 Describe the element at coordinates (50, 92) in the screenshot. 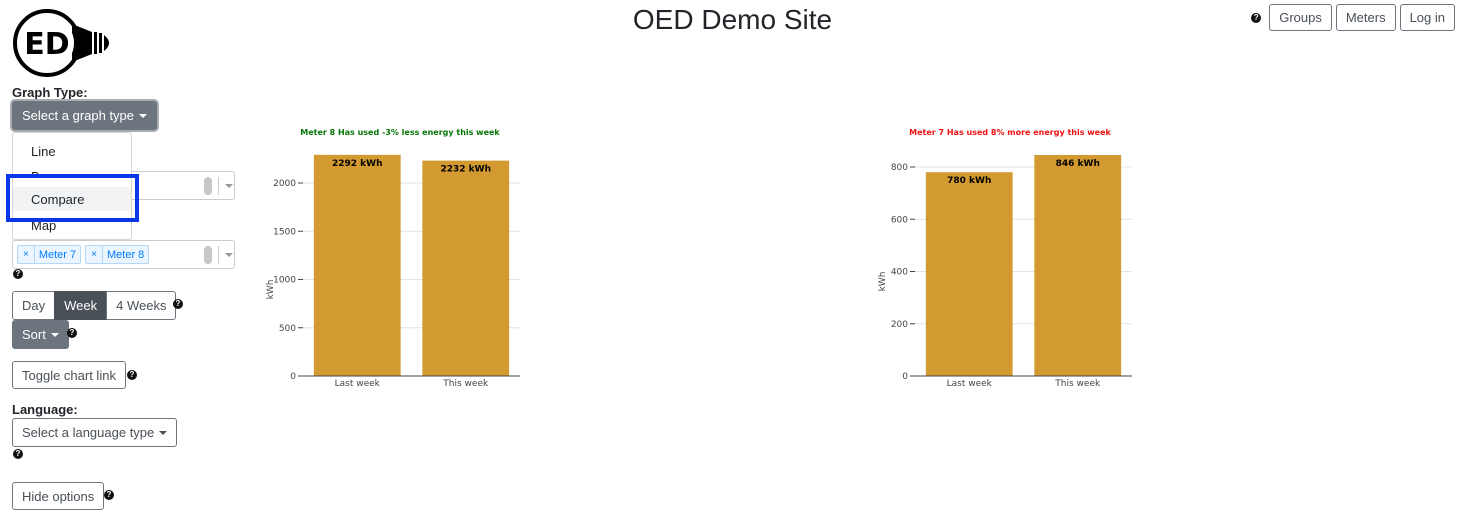

I see `graph-type-label: Graph Type:` at that location.